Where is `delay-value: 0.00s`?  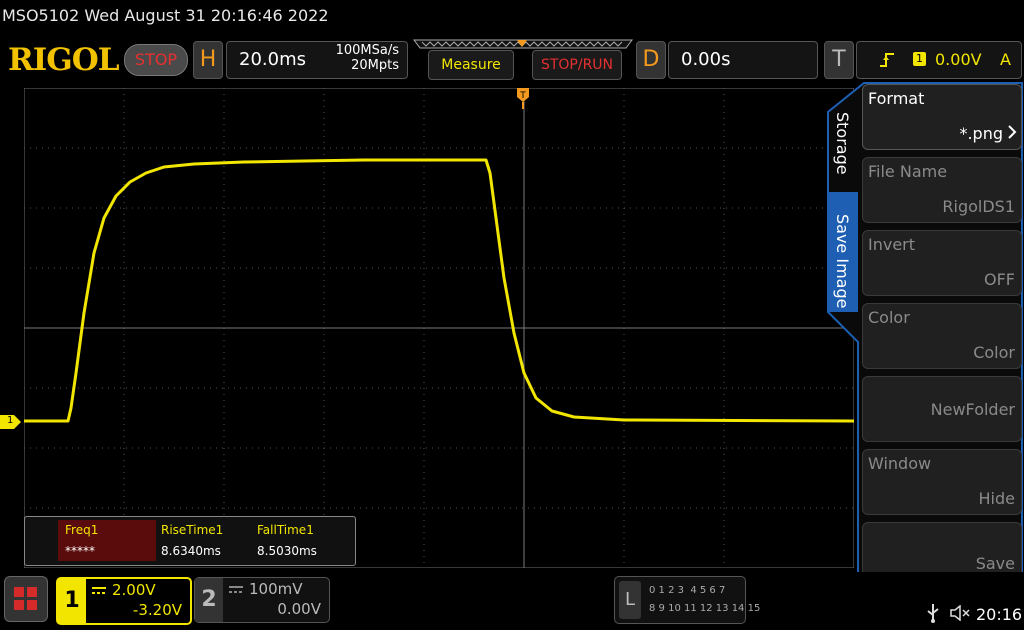
delay-value: 0.00s is located at coordinates (706, 59).